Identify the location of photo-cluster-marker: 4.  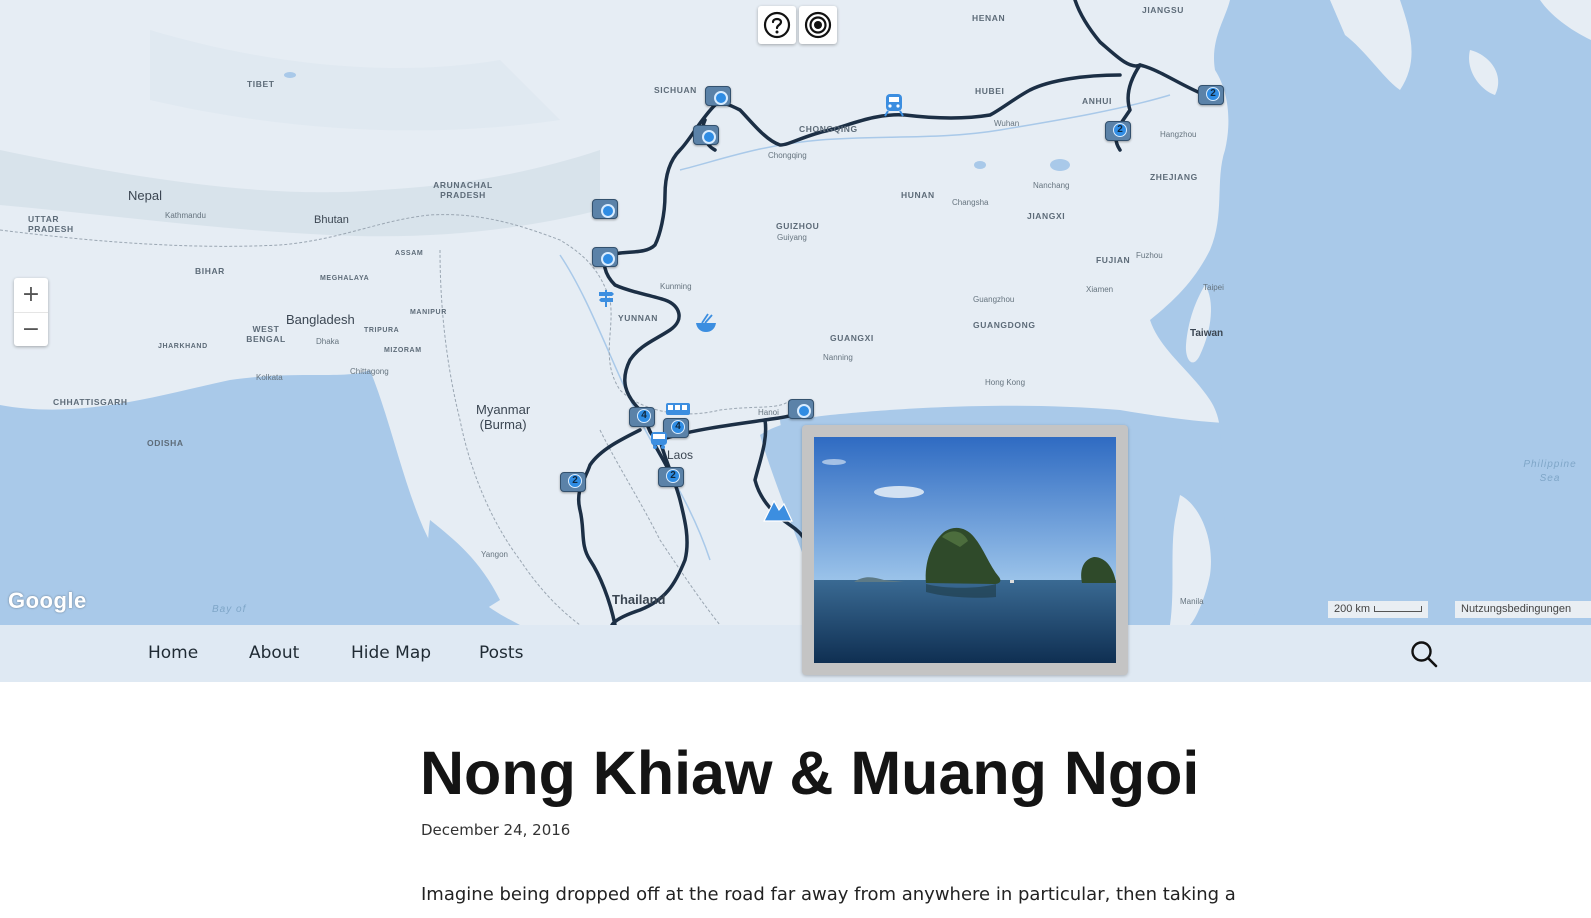
(642, 417).